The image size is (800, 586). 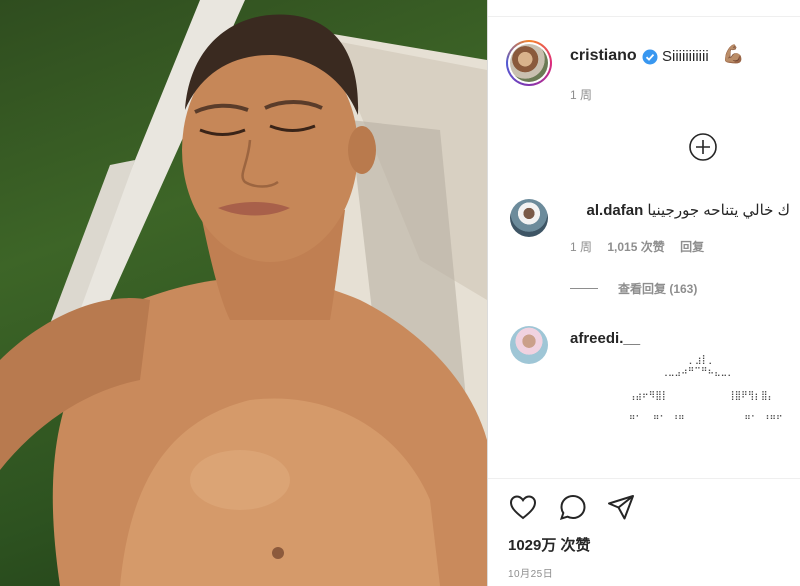 What do you see at coordinates (650, 57) in the screenshot?
I see `verified-badge-icon` at bounding box center [650, 57].